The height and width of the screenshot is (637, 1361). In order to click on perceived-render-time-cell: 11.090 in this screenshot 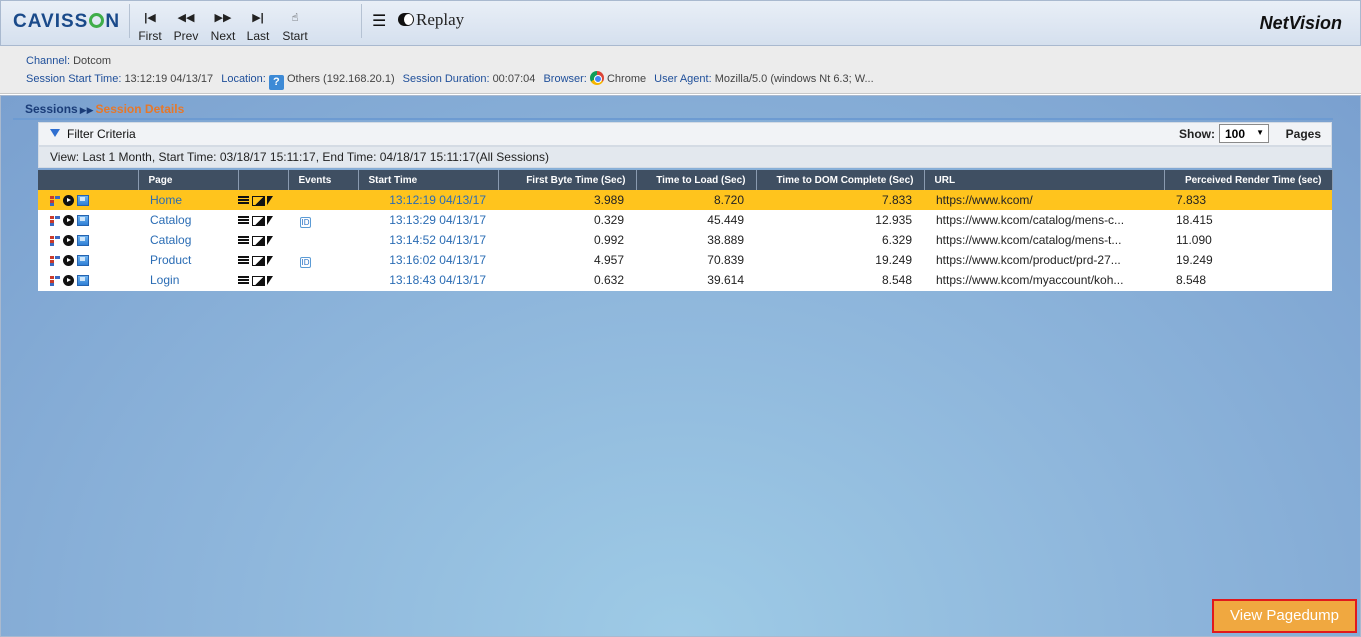, I will do `click(1248, 240)`.